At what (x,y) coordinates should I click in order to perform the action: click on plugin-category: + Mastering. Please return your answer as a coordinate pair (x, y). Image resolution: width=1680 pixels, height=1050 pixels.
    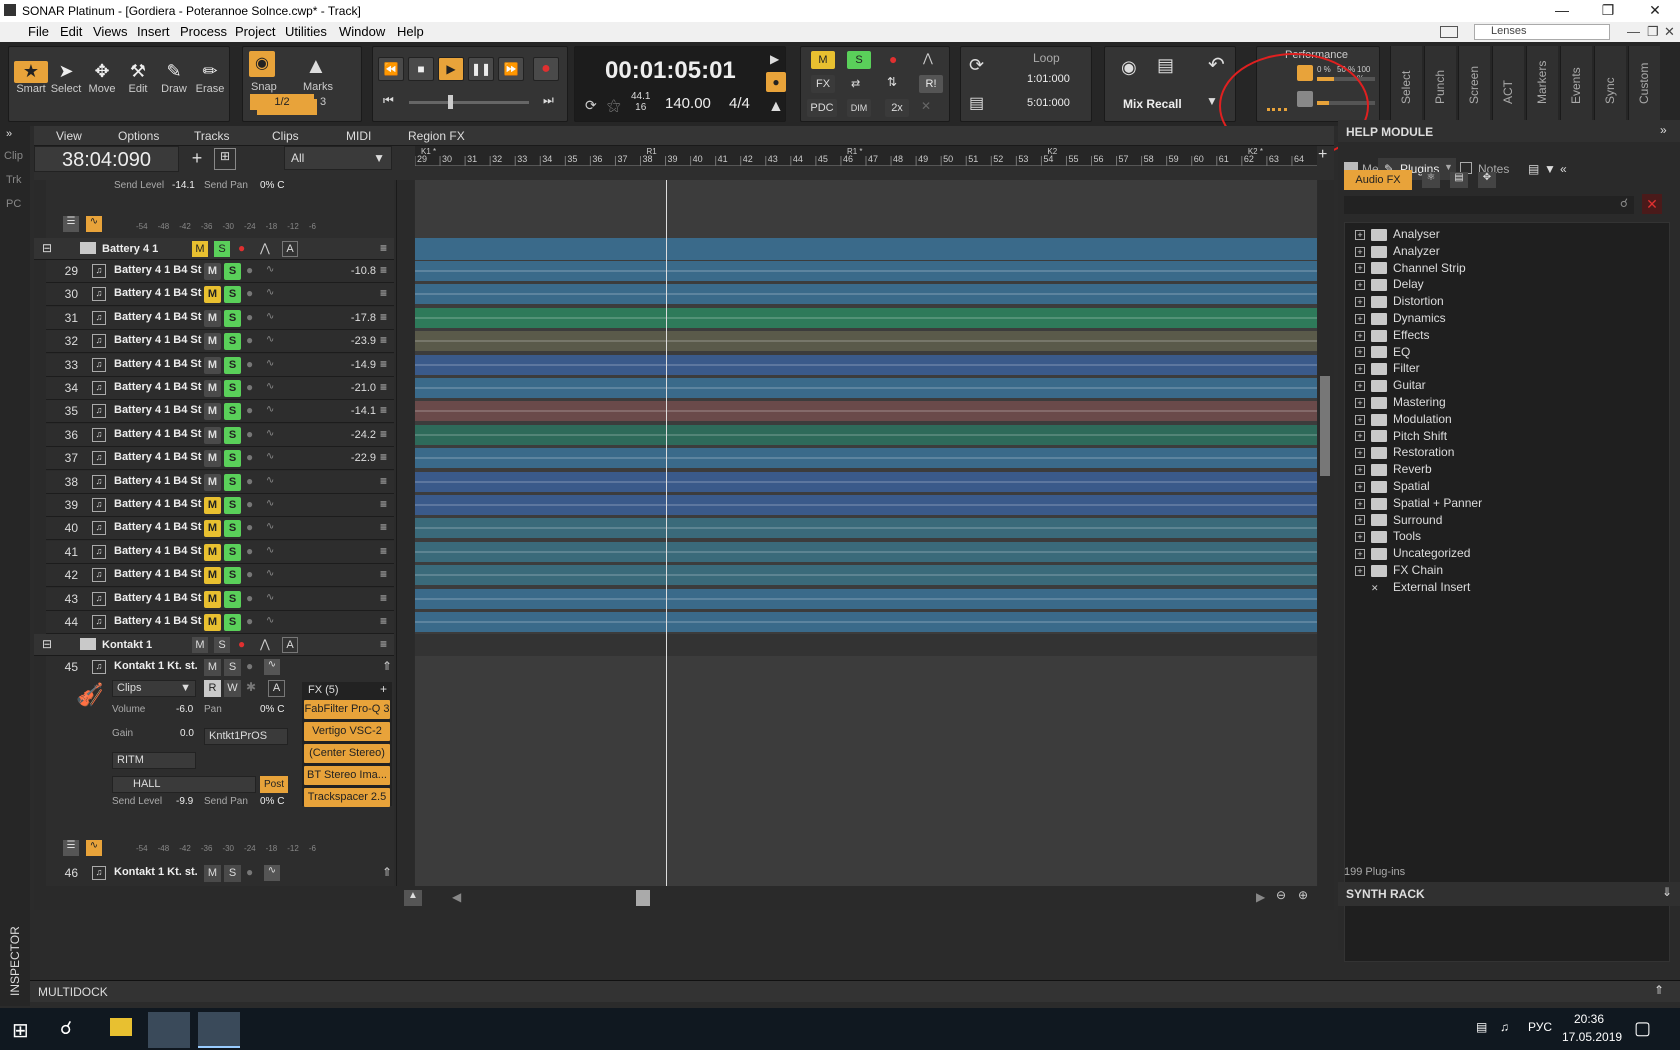
    Looking at the image, I should click on (1400, 403).